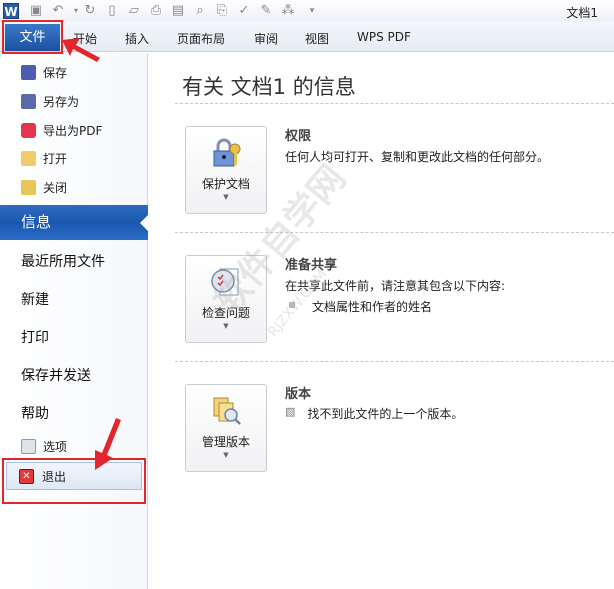 This screenshot has width=614, height=589. I want to click on arrow-to-exit-icon, so click(108, 444).